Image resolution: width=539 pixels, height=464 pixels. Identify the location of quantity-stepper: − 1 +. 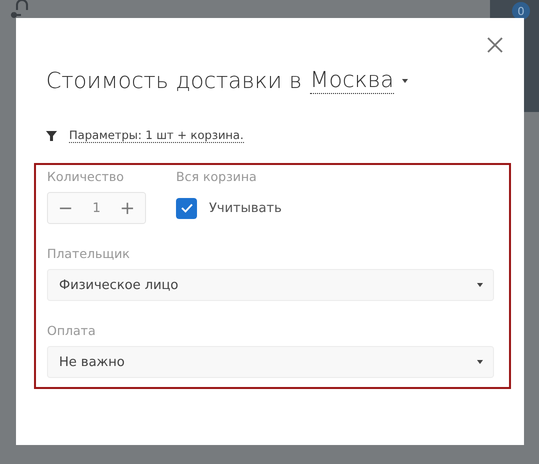
(96, 208).